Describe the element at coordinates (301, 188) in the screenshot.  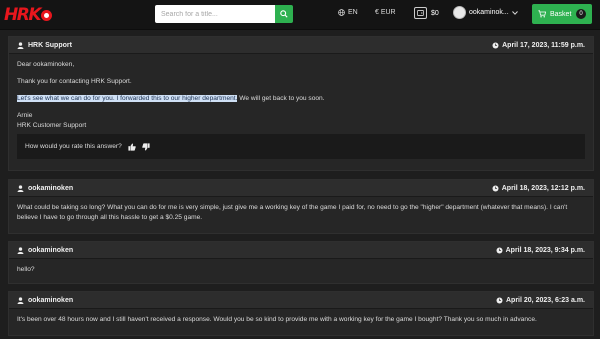
I see `message-header: ookaminoken April 18, 2023, 12:12 p.m.` at that location.